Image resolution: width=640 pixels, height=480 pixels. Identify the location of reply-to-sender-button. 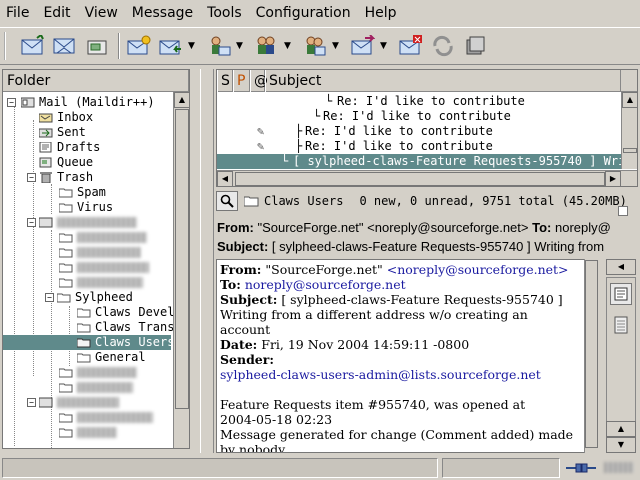
(315, 46).